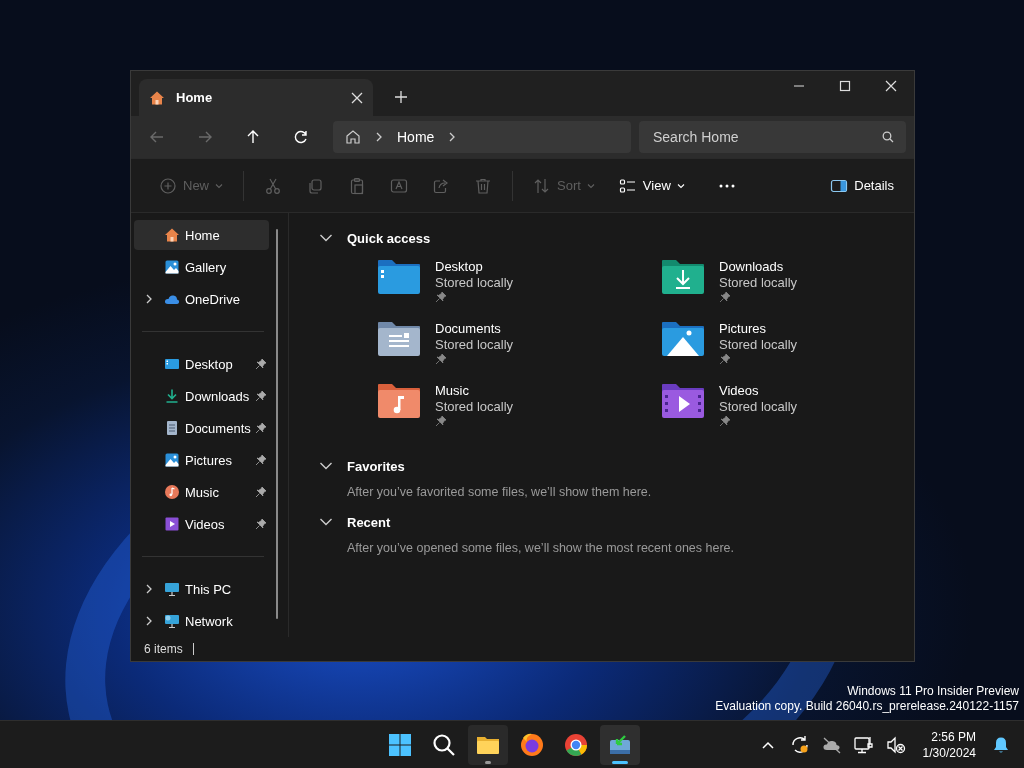 This screenshot has width=1024, height=768. I want to click on section-title: Favorites, so click(376, 466).